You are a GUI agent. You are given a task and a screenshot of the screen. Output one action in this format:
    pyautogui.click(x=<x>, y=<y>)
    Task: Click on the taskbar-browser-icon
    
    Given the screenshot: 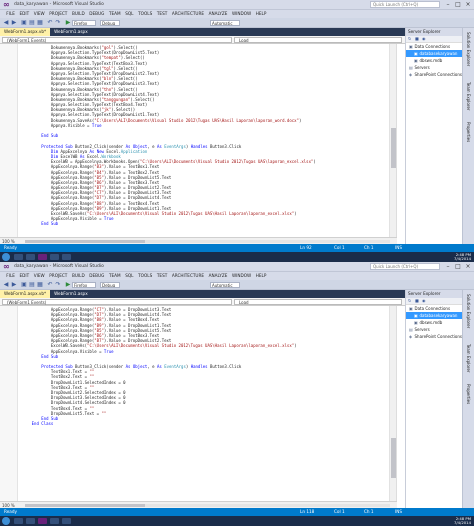 What is the action you would take?
    pyautogui.click(x=30, y=521)
    